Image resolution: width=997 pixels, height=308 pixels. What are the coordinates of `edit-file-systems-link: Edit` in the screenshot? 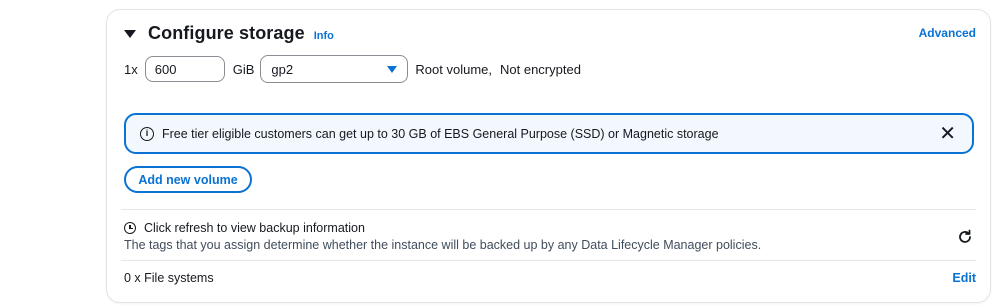 It's located at (964, 278).